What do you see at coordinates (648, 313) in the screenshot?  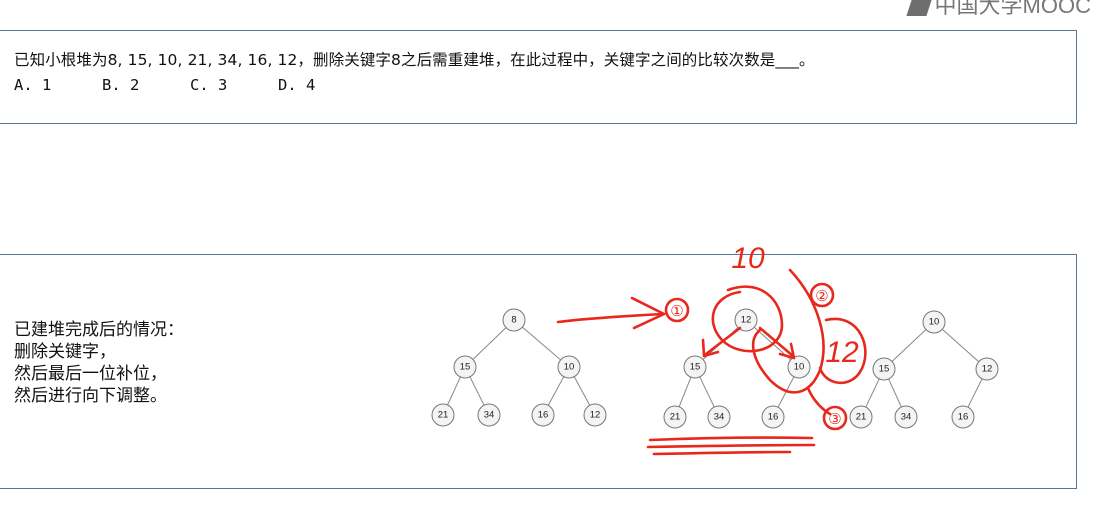 I see `arrow-head-icon` at bounding box center [648, 313].